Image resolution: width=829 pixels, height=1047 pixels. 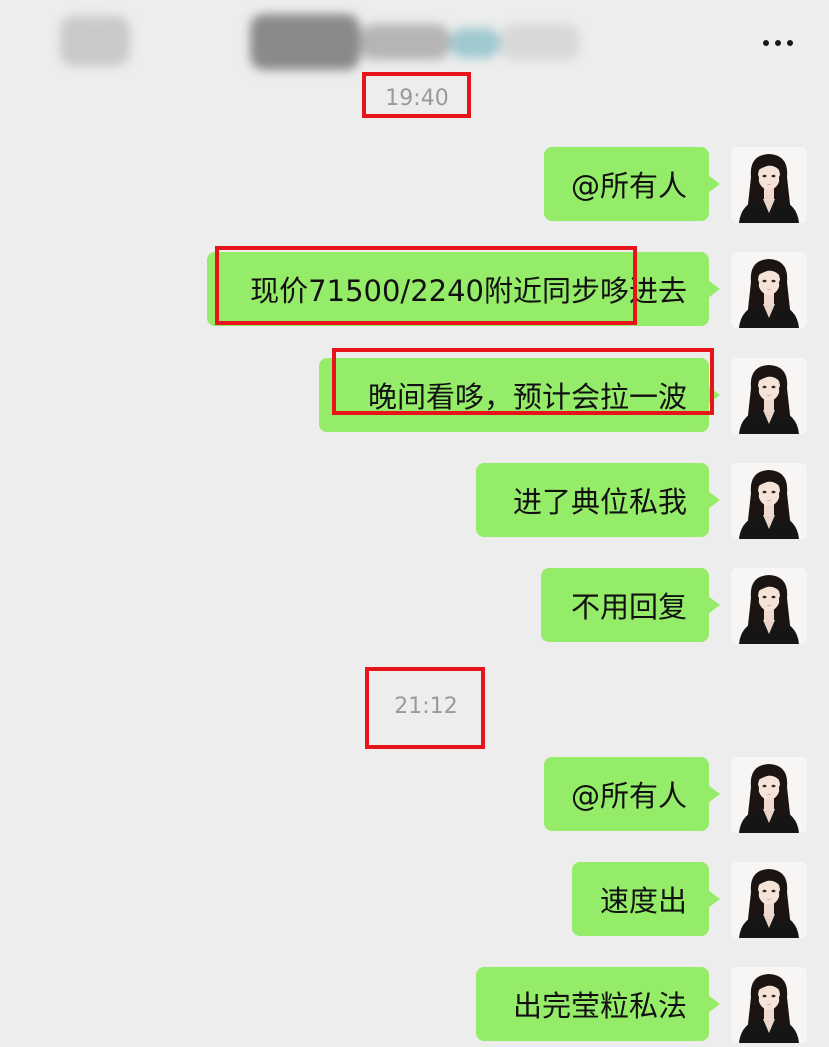 I want to click on message-bubble: 晚间看哆，预计会拉一波, so click(x=519, y=395).